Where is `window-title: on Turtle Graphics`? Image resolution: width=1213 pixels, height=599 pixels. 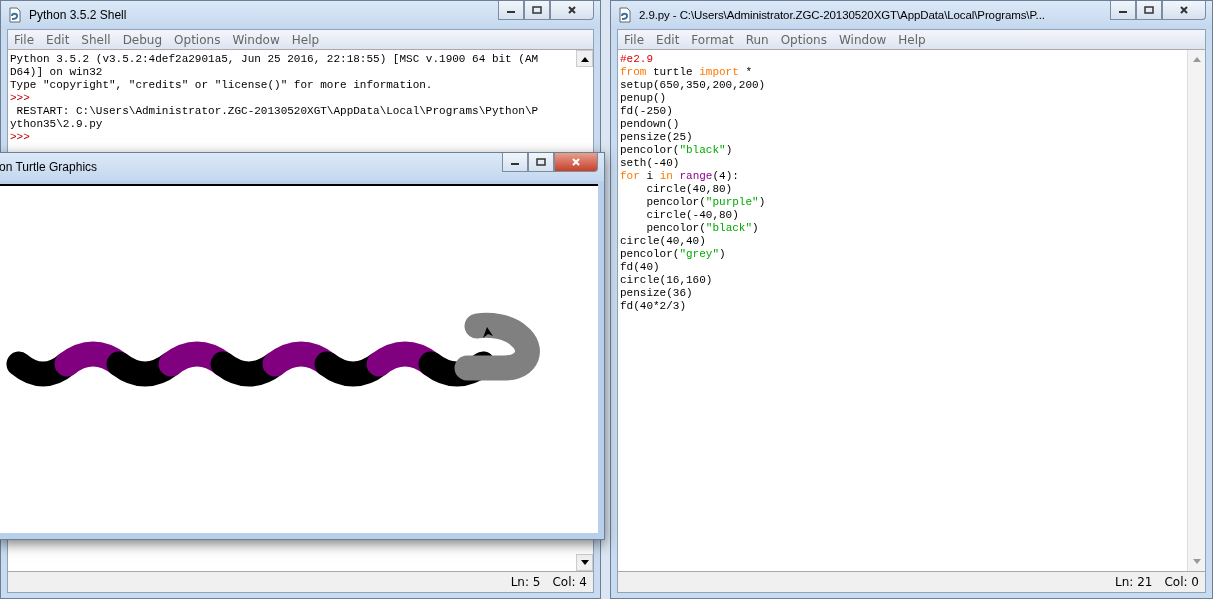
window-title: on Turtle Graphics is located at coordinates (49, 167).